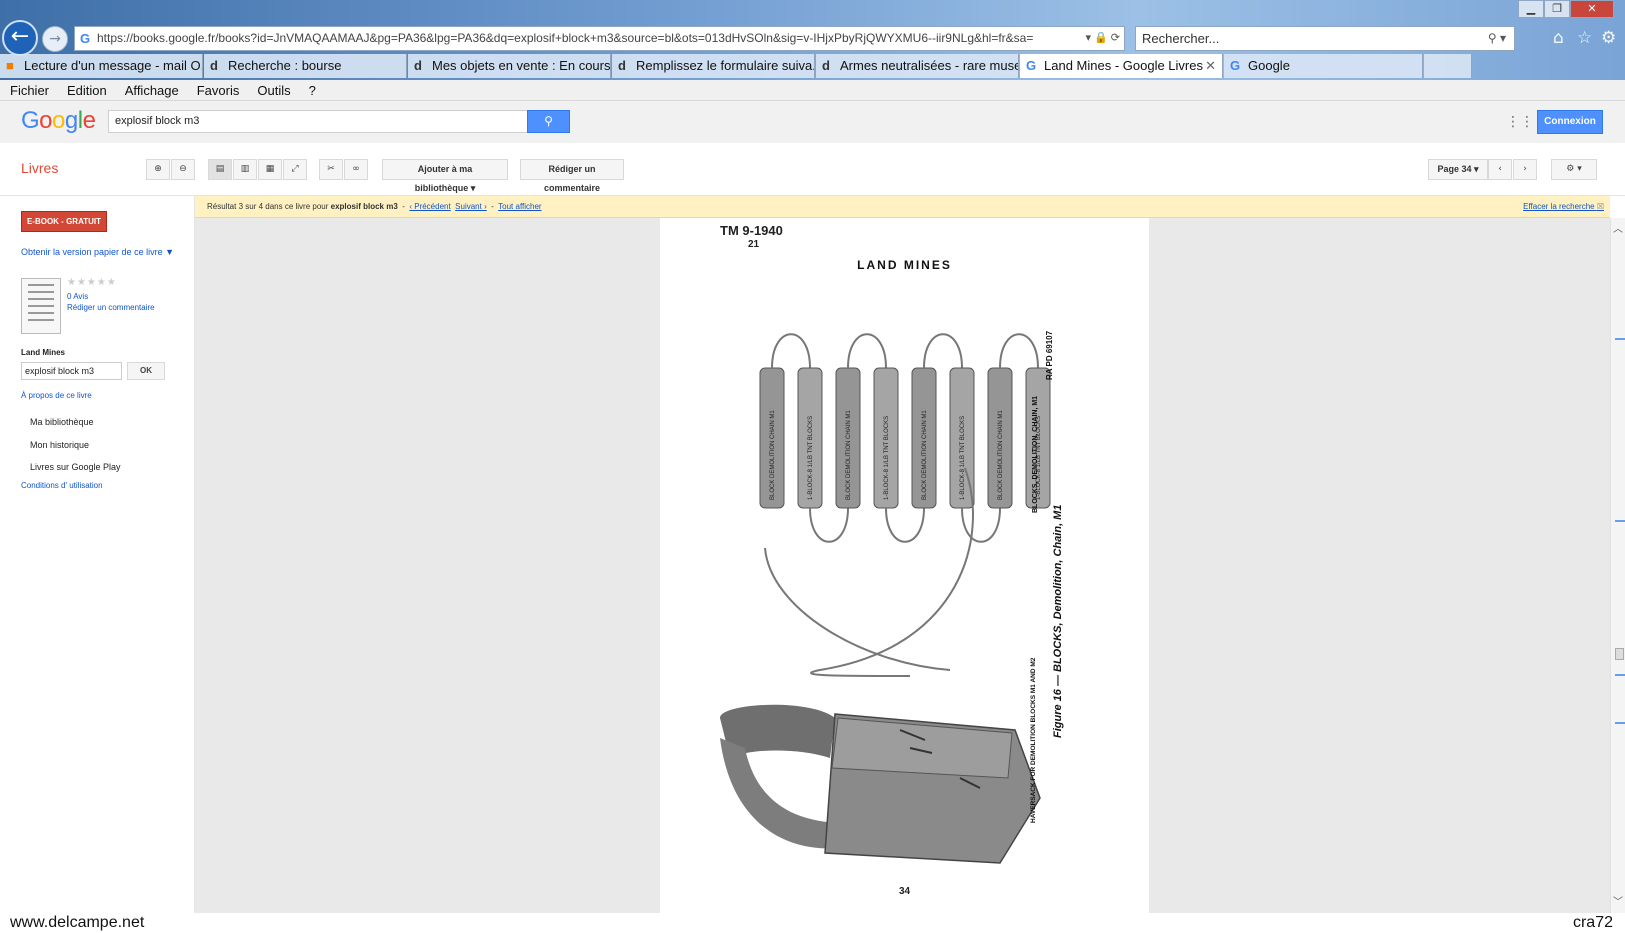 This screenshot has height=933, width=1625. What do you see at coordinates (318, 121) in the screenshot?
I see `google-search-input: explosif block m3` at bounding box center [318, 121].